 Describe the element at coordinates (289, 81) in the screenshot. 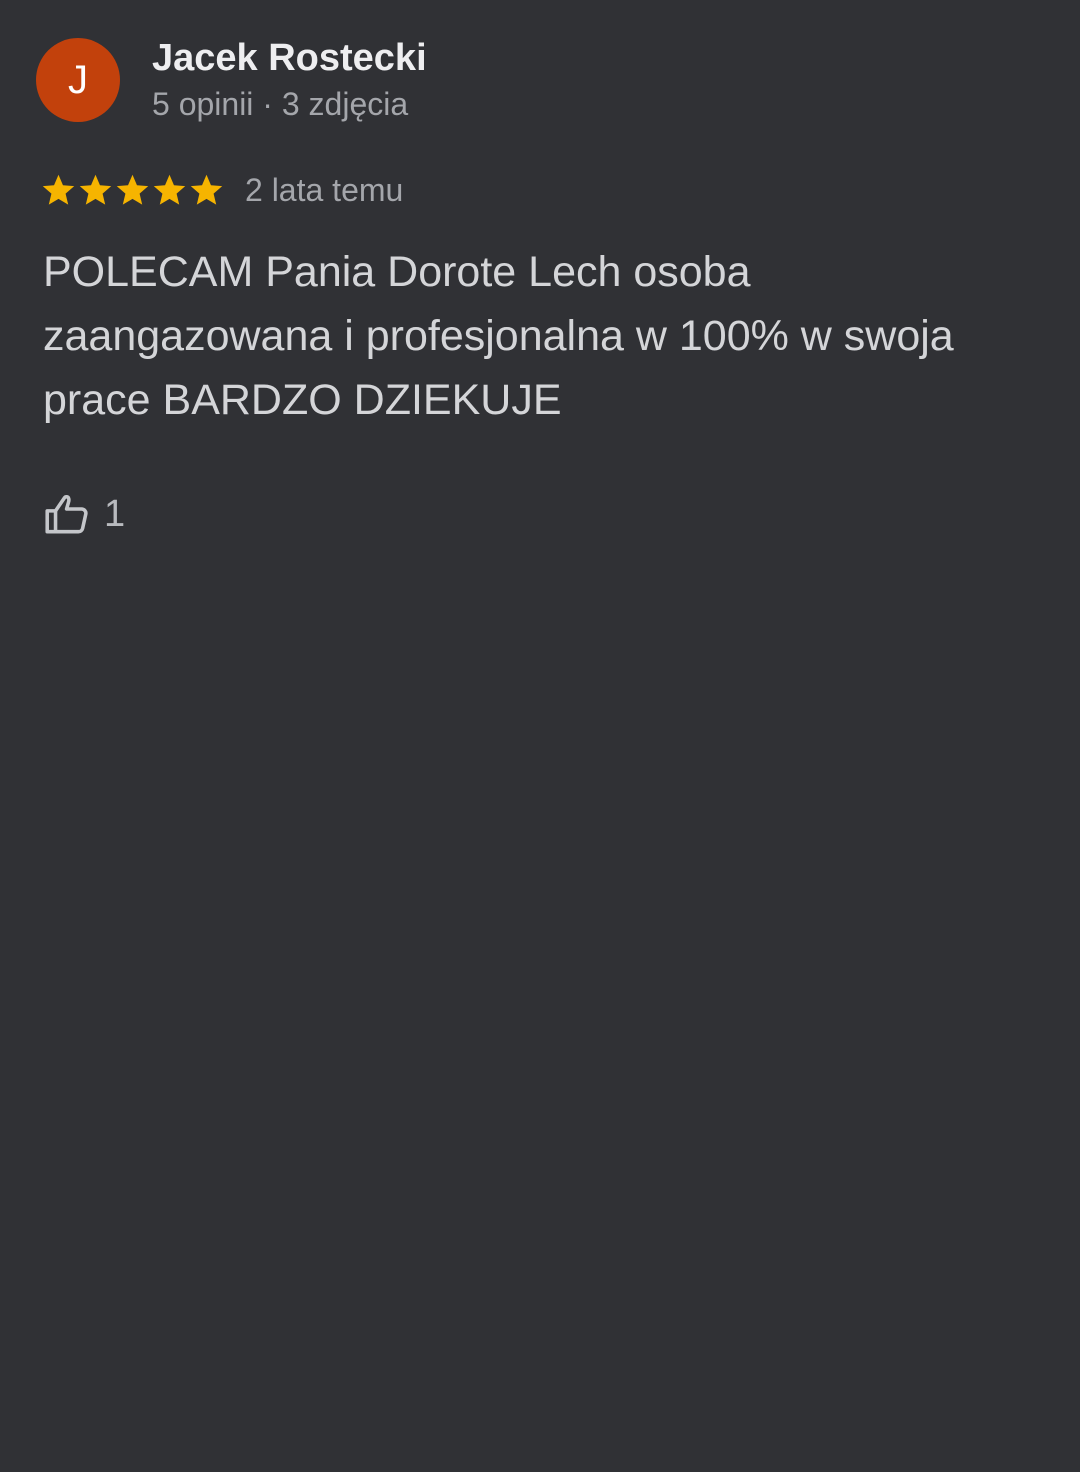

I see `reviewer-info: Jacek Rostecki 5 opinii · 3 zdjęcia` at that location.